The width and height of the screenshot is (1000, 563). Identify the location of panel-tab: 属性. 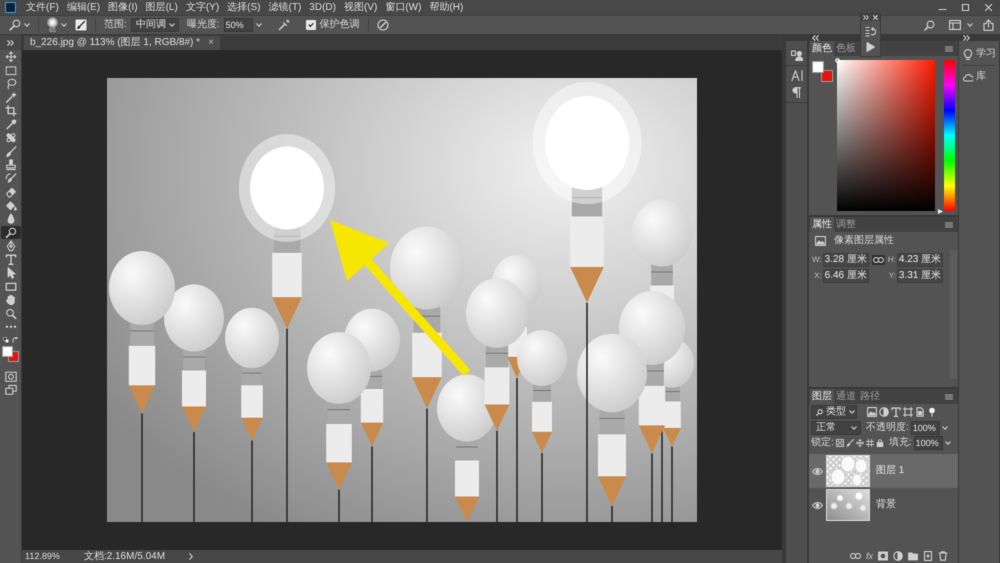
(822, 224).